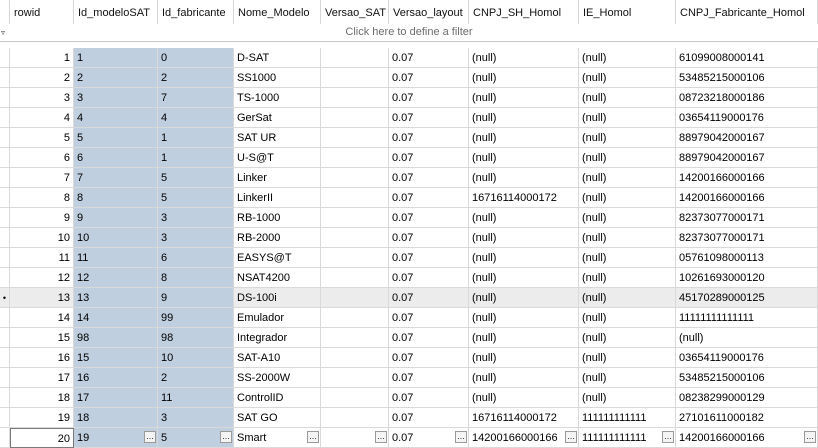  Describe the element at coordinates (116, 258) in the screenshot. I see `cell-id-modelo-sat: 11` at that location.